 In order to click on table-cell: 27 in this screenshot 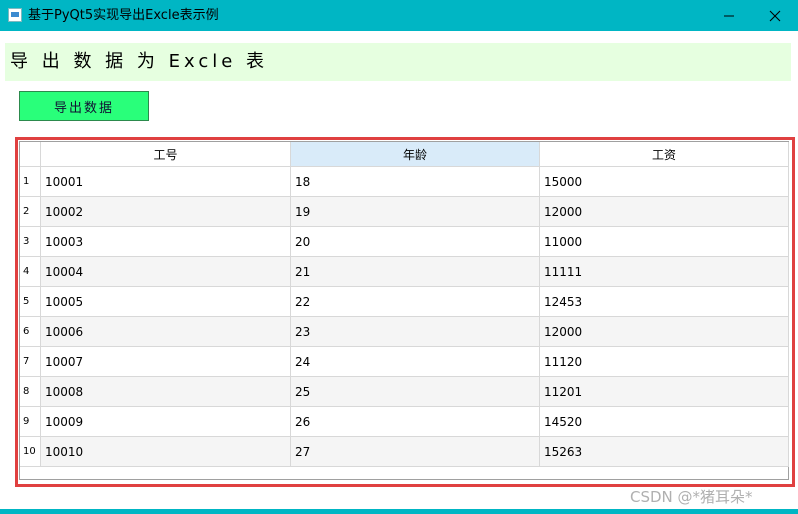, I will do `click(415, 452)`.